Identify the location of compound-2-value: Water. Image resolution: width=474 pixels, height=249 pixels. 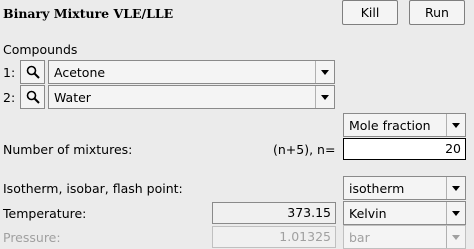
(72, 97).